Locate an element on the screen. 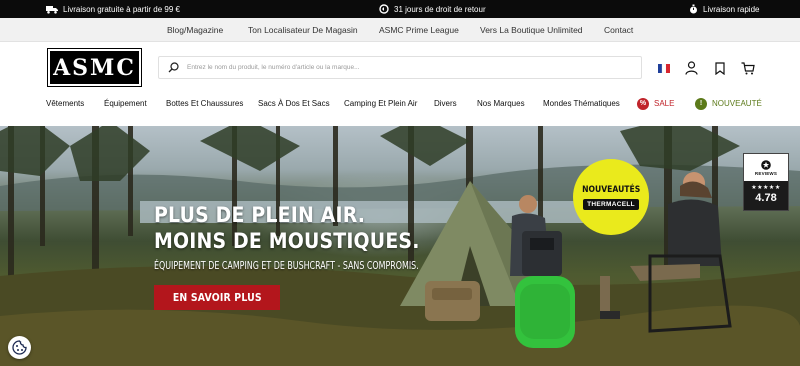 This screenshot has height=366, width=800. promo-text: Livraison gratuite à partir de 99 € is located at coordinates (121, 9).